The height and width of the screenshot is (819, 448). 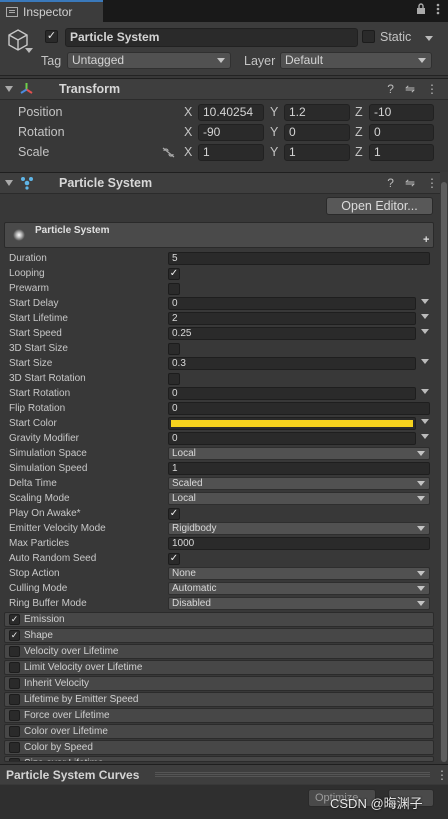 What do you see at coordinates (292, 393) in the screenshot?
I see `start-rotation-field: 0` at bounding box center [292, 393].